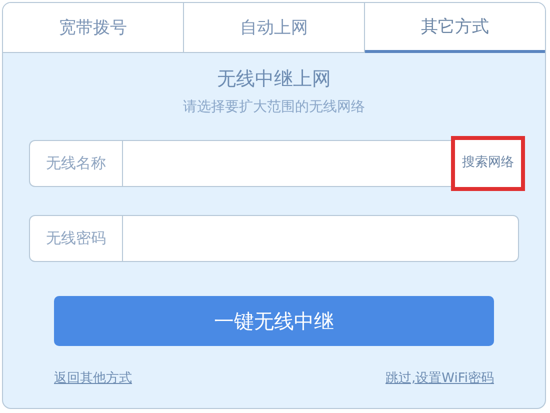 This screenshot has width=550, height=413. What do you see at coordinates (440, 378) in the screenshot?
I see `text-link: 跳过,设置WiFi密码` at bounding box center [440, 378].